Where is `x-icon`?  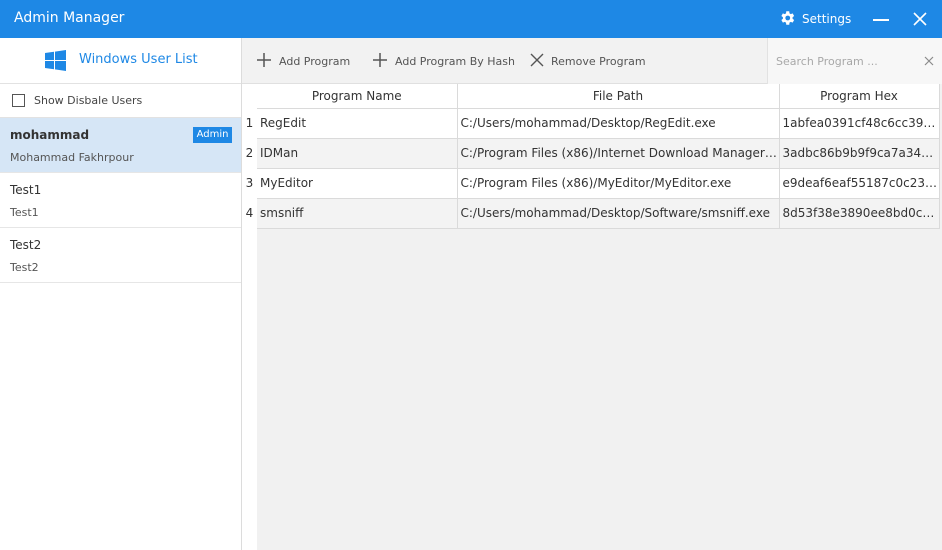
x-icon is located at coordinates (537, 61).